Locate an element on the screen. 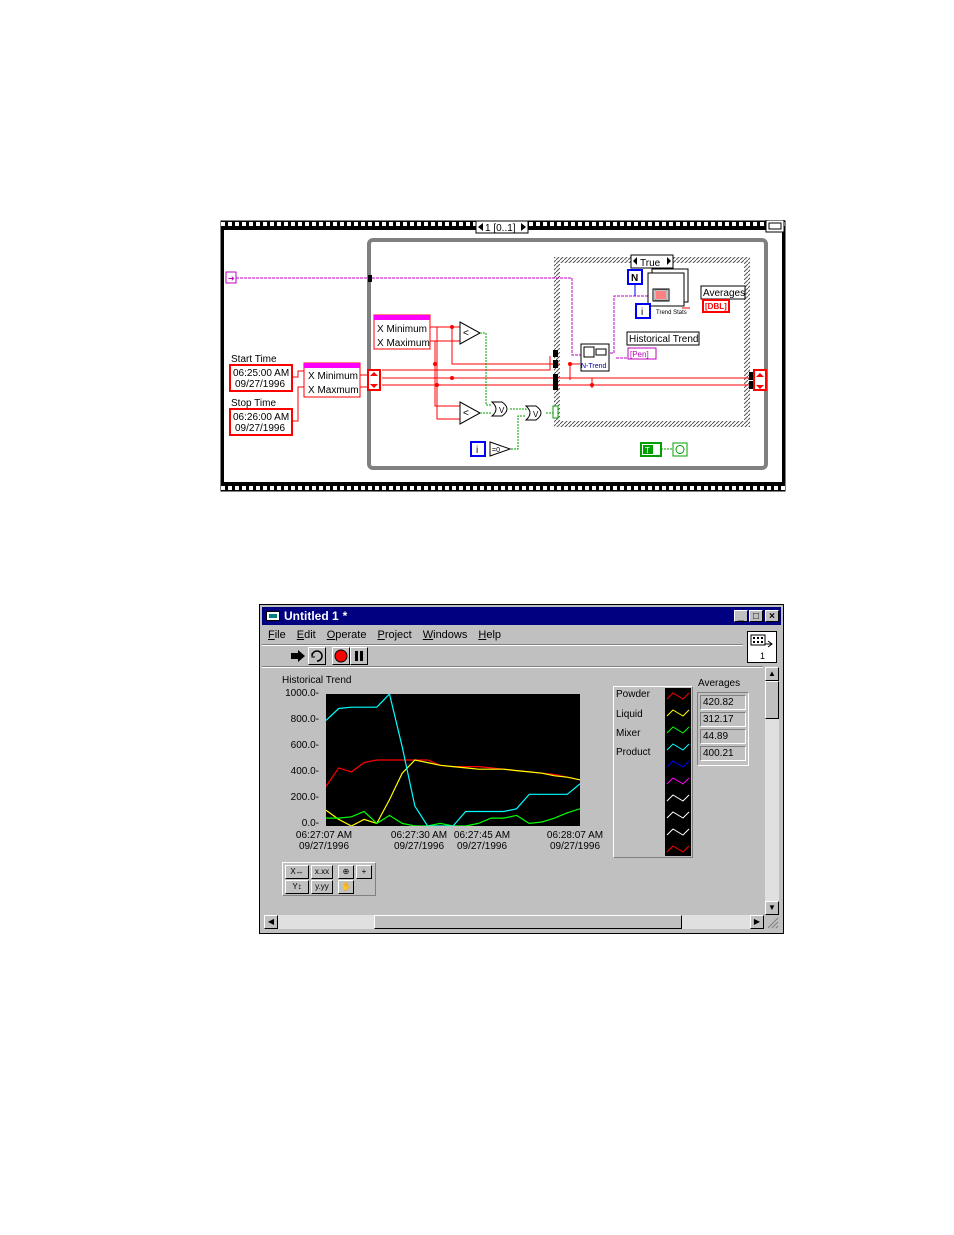  menu-operate: Operate is located at coordinates (346, 635).